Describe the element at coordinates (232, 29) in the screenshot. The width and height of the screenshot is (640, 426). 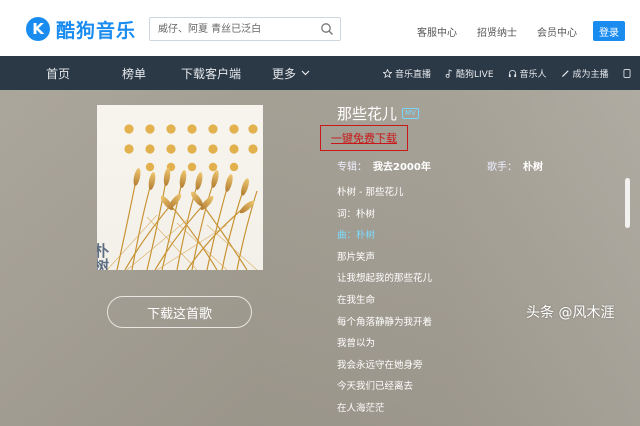
I see `search-input` at that location.